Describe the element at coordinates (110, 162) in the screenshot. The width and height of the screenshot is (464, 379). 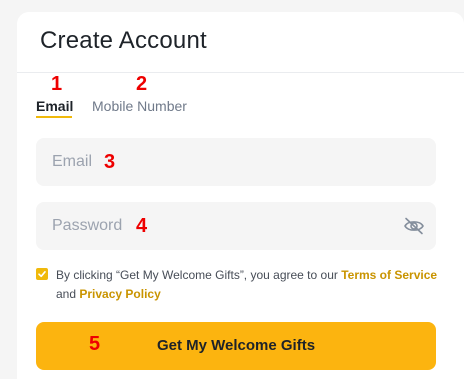
I see `annotation-marker-3: 3` at that location.